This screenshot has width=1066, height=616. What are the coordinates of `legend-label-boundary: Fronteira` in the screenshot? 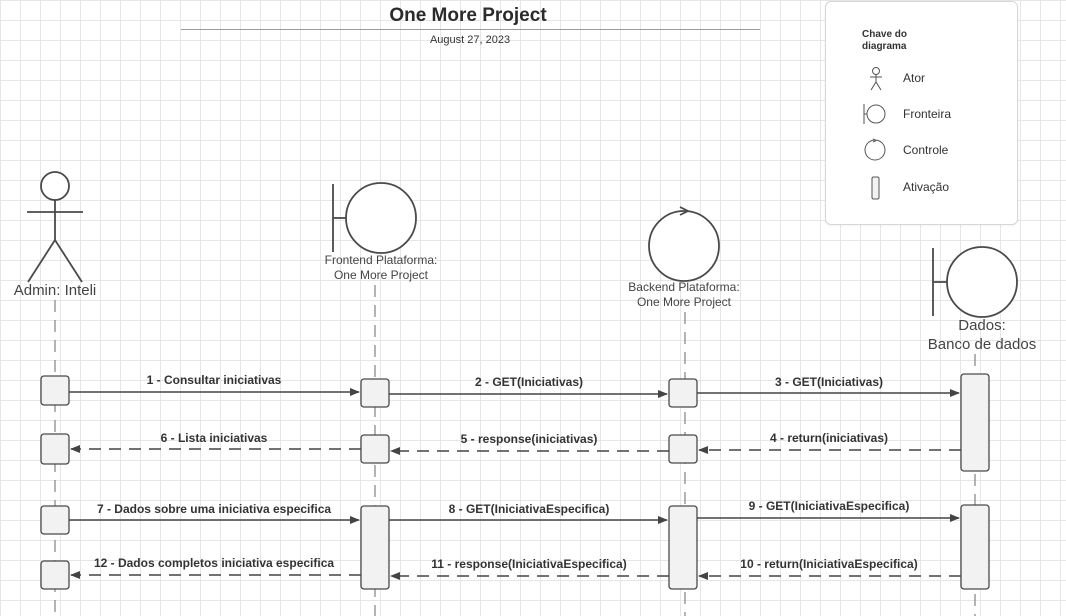 It's located at (927, 114).